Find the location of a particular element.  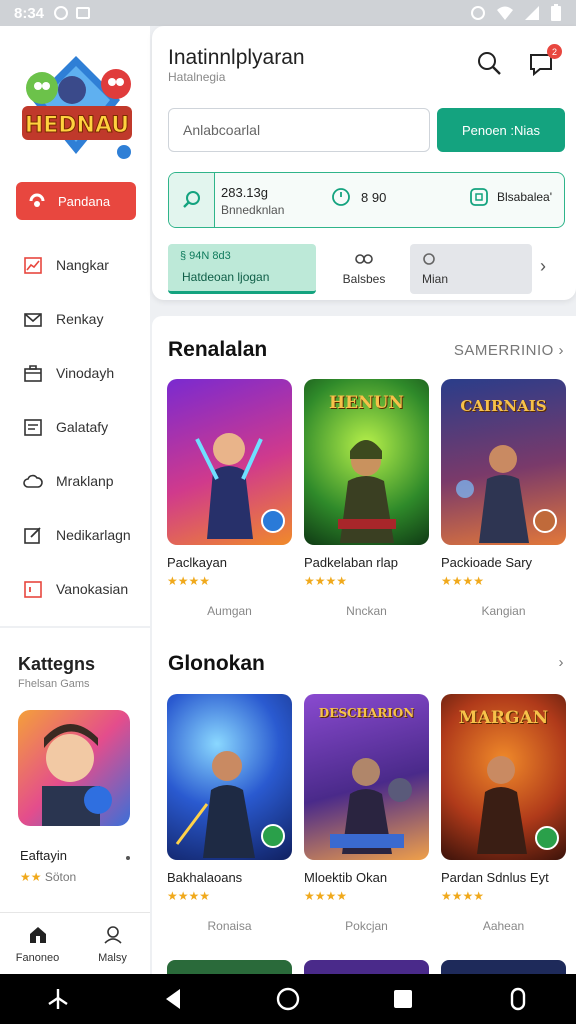

sidebar-item-renkay: Renkay is located at coordinates (75, 319).